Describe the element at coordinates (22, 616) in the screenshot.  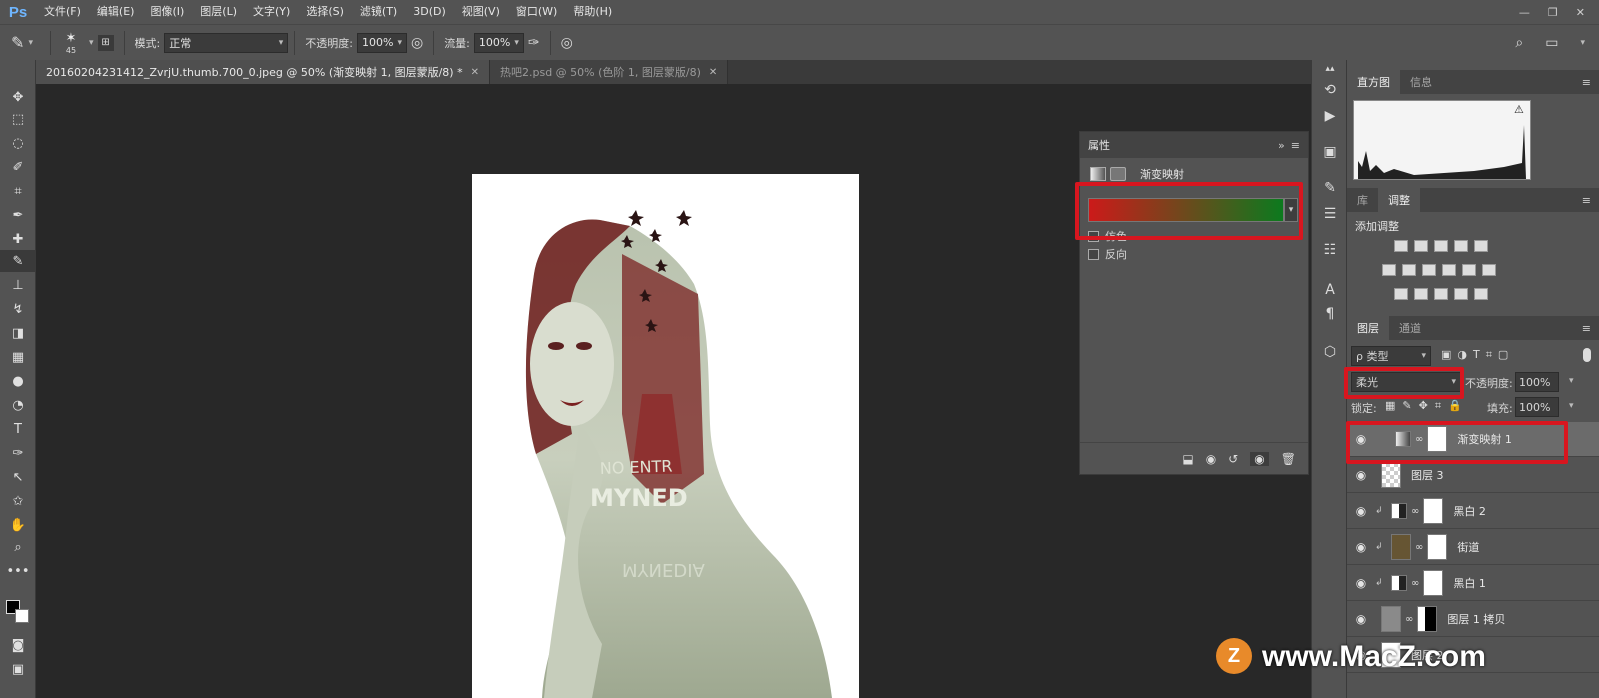
I see `background-color-swatch` at that location.